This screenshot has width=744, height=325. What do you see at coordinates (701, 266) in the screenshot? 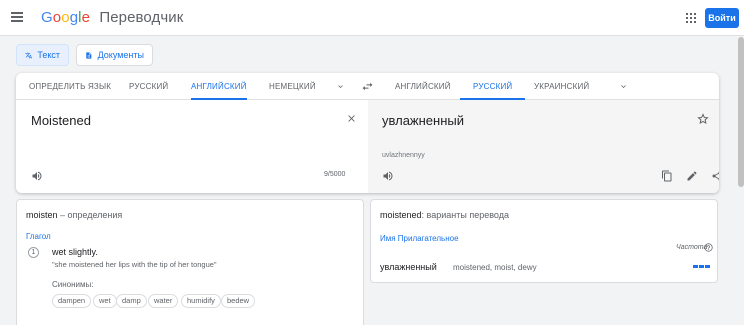
I see `frequency-indicator` at bounding box center [701, 266].